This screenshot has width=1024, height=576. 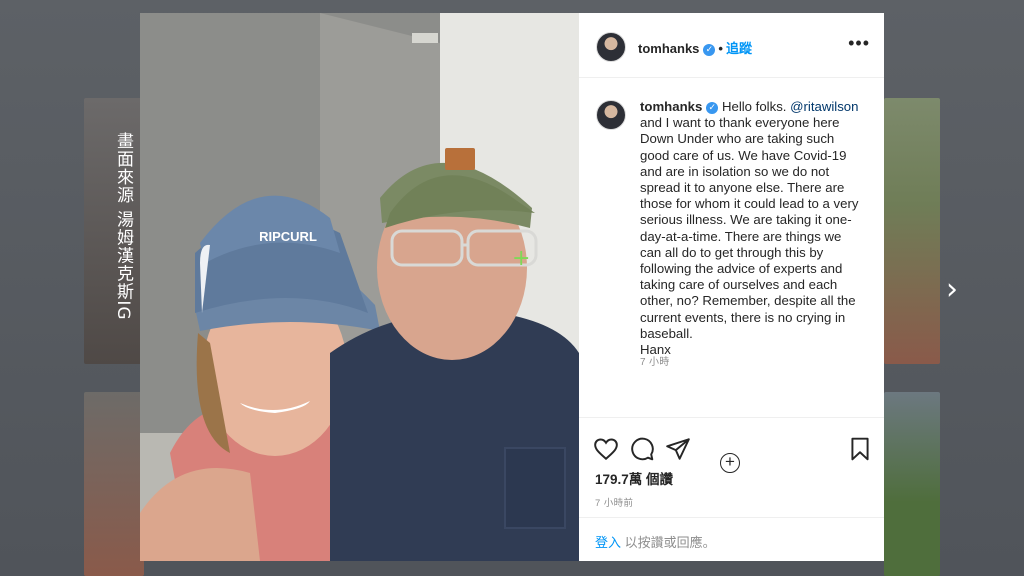 I want to click on login-link: 登入, so click(x=608, y=542).